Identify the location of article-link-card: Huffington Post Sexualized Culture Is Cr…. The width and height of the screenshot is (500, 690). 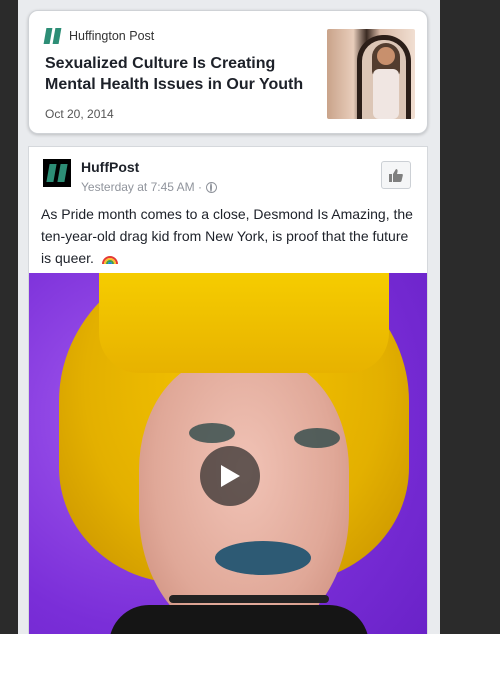
(228, 72).